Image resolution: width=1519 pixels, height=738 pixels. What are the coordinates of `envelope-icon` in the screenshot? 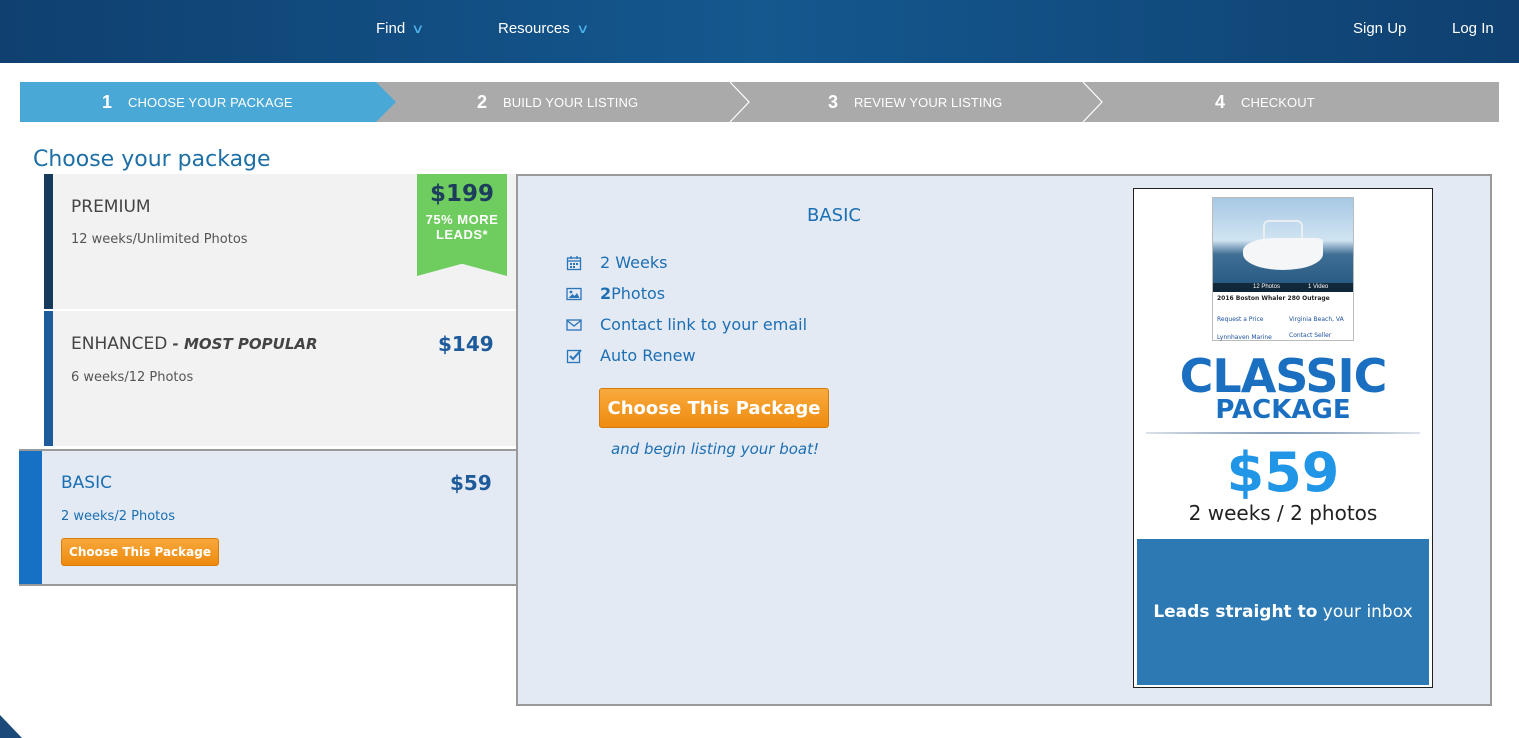 It's located at (574, 325).